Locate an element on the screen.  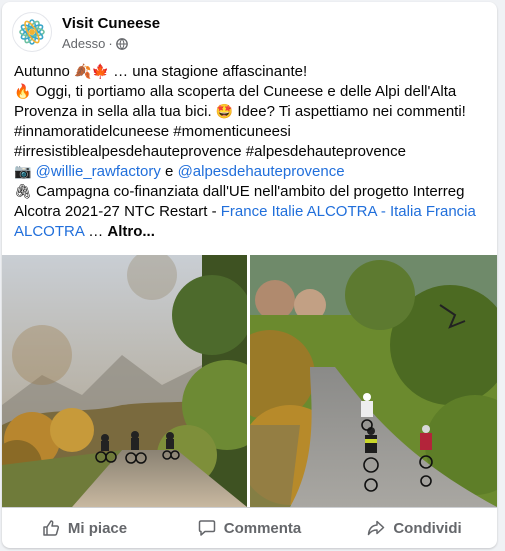
mention-willie-rawfactory: @willie_rawfactory is located at coordinates (98, 171).